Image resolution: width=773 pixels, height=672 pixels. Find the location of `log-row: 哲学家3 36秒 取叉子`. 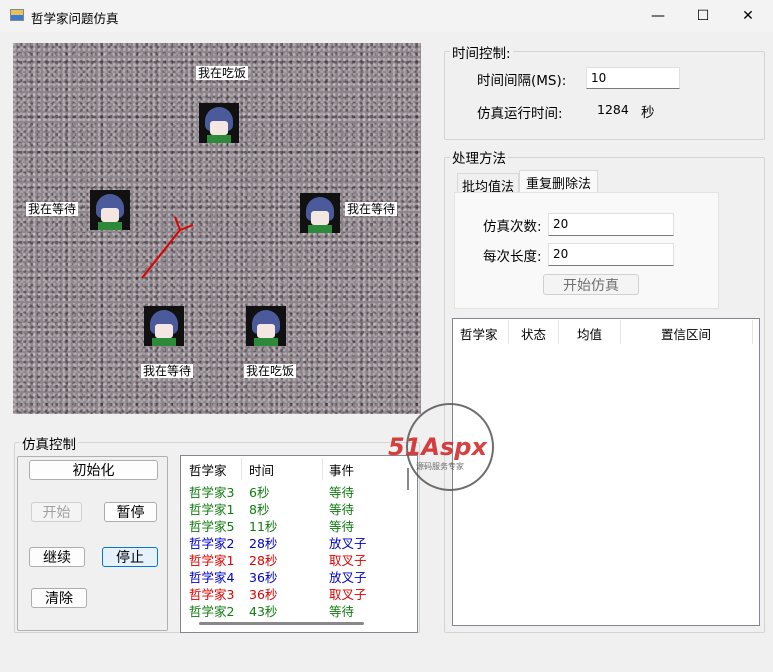

log-row: 哲学家3 36秒 取叉子 is located at coordinates (294, 593).